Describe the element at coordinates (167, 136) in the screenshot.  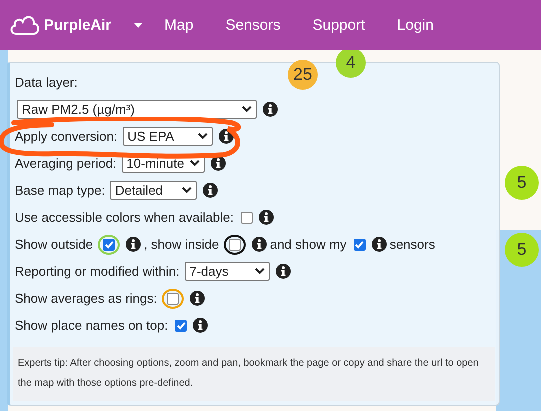
I see `dropdown: US EPA` at that location.